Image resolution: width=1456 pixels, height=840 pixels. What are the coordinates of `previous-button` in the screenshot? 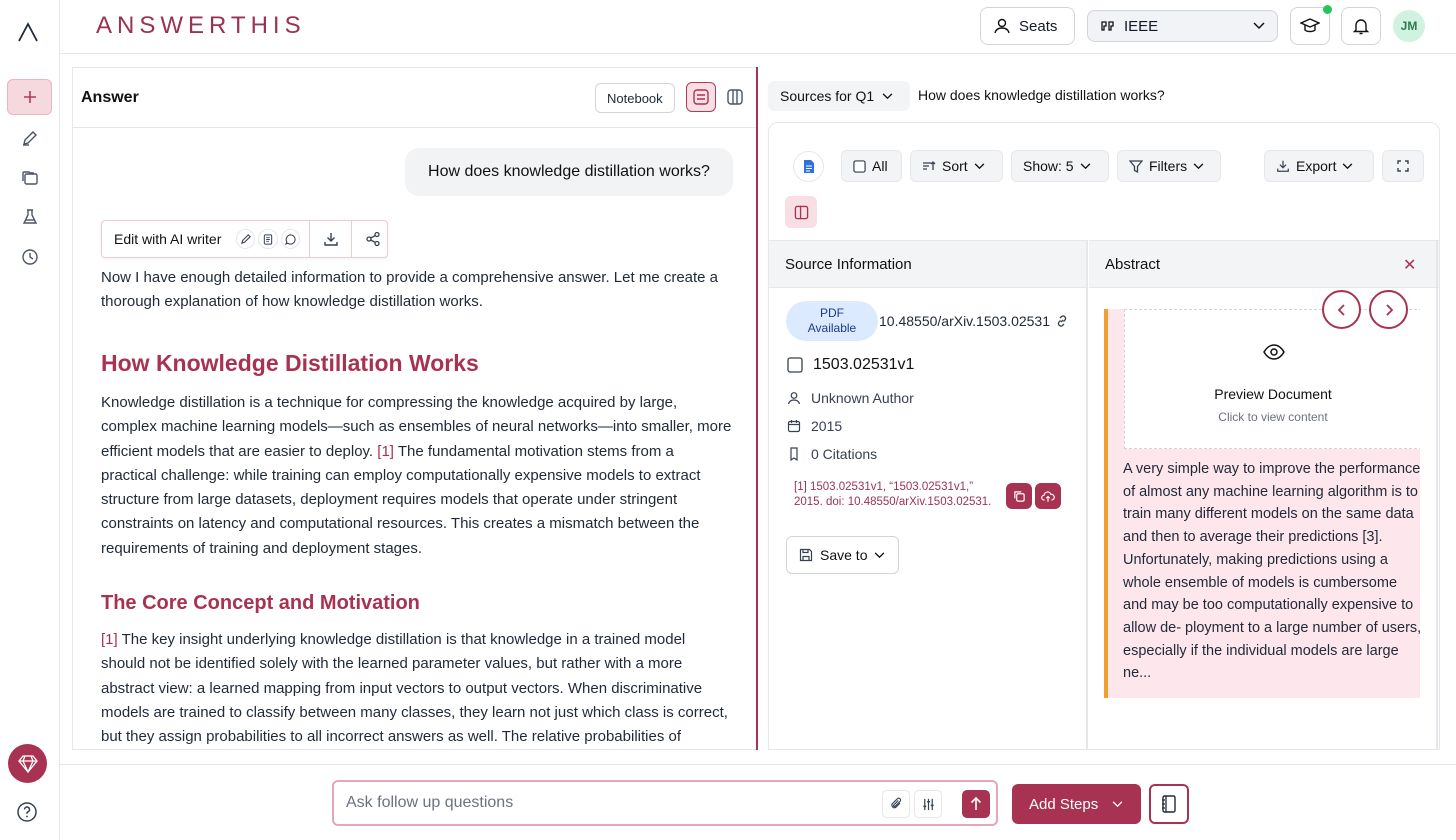 It's located at (1341, 309).